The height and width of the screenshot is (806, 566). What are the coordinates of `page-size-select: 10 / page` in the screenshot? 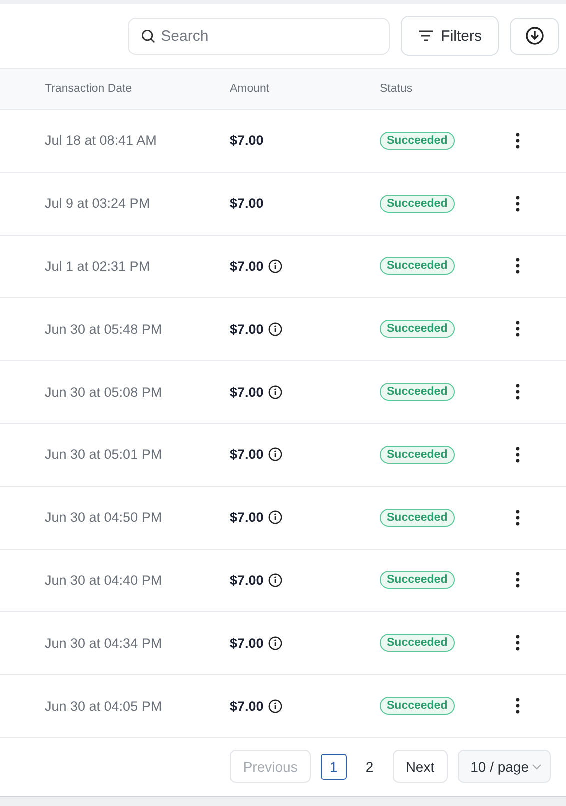 It's located at (504, 767).